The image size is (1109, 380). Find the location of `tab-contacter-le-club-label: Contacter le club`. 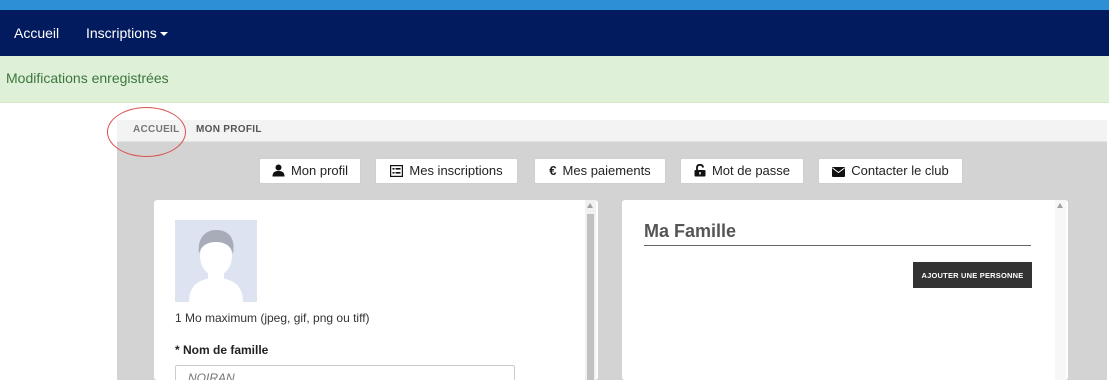

tab-contacter-le-club-label: Contacter le club is located at coordinates (900, 170).